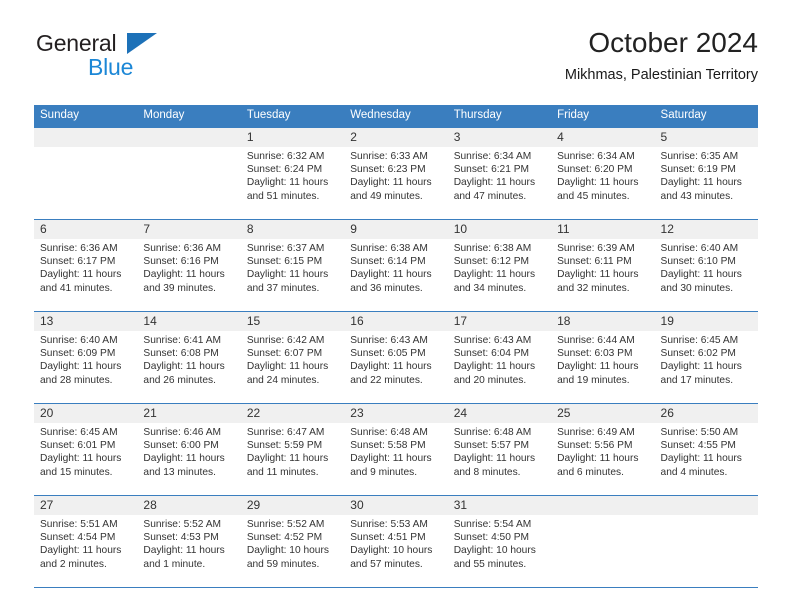 The image size is (792, 612). What do you see at coordinates (284, 538) in the screenshot?
I see `sunset-text: Sunset: 4:52 PM` at bounding box center [284, 538].